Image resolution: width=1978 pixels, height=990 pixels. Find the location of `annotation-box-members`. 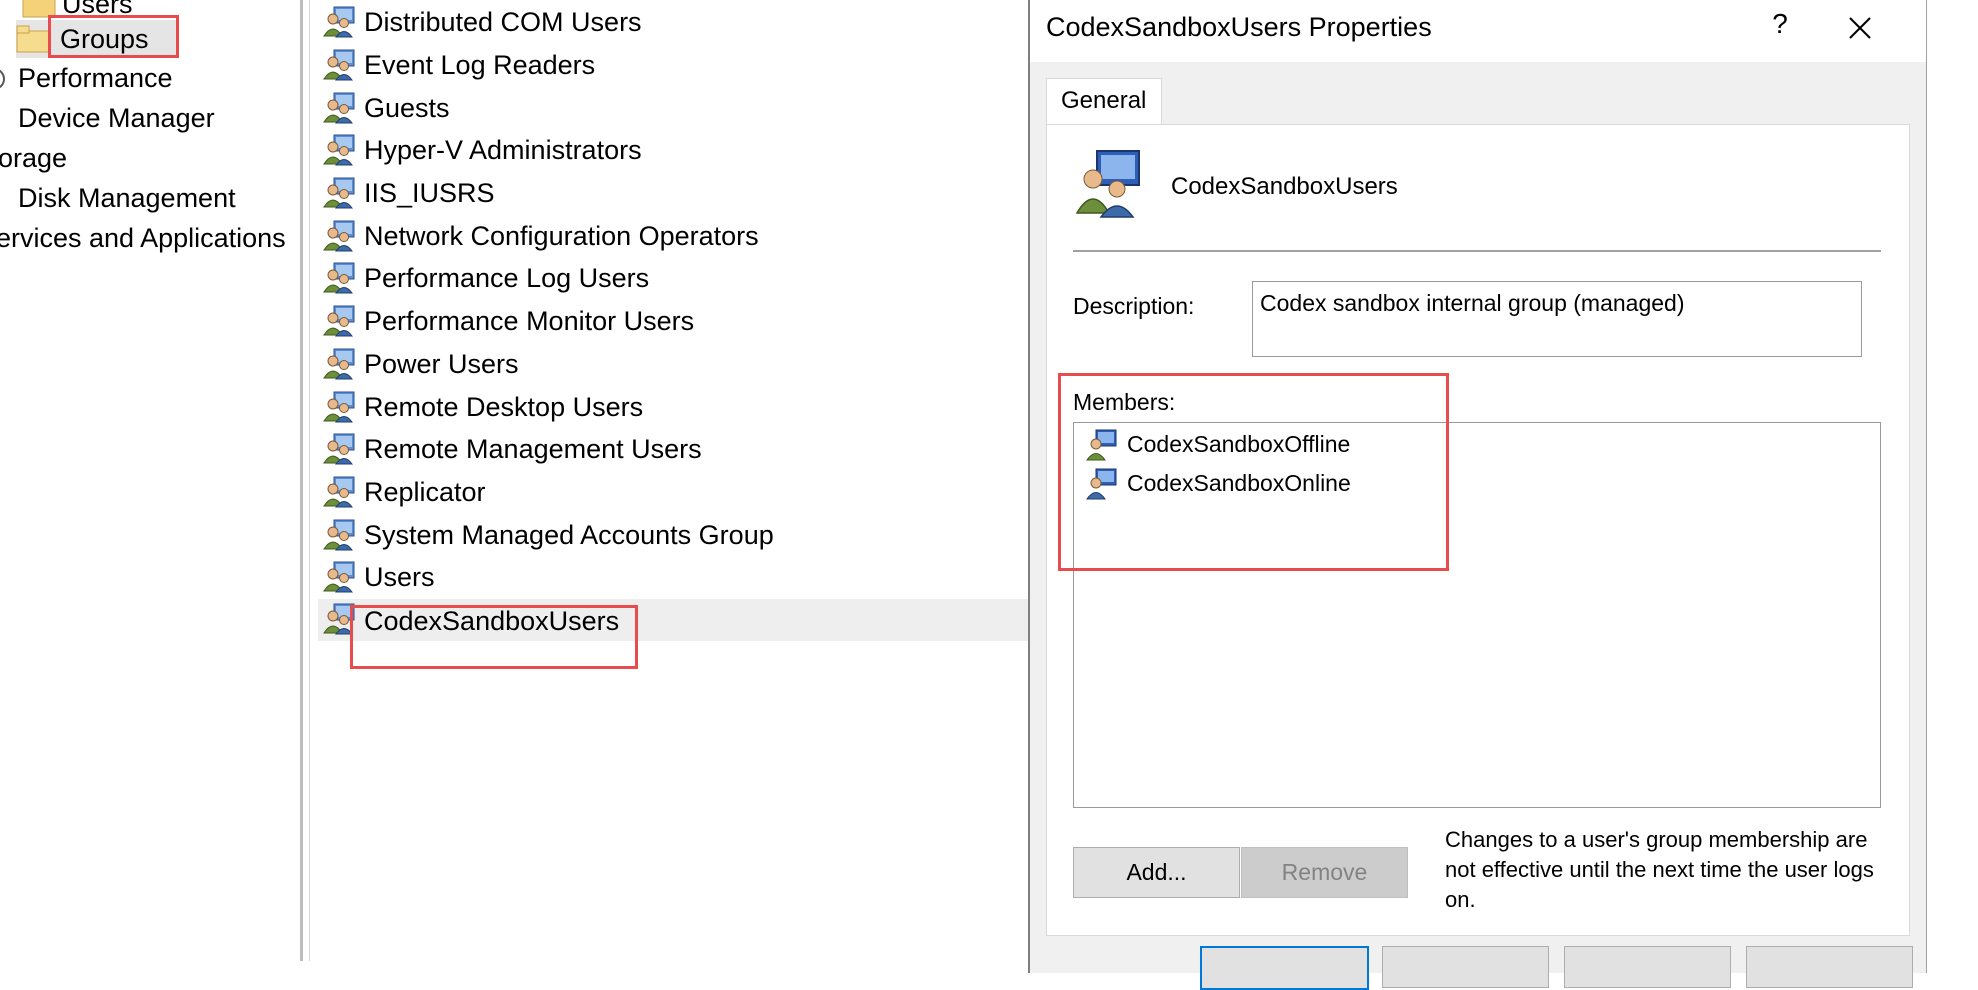

annotation-box-members is located at coordinates (1253, 472).